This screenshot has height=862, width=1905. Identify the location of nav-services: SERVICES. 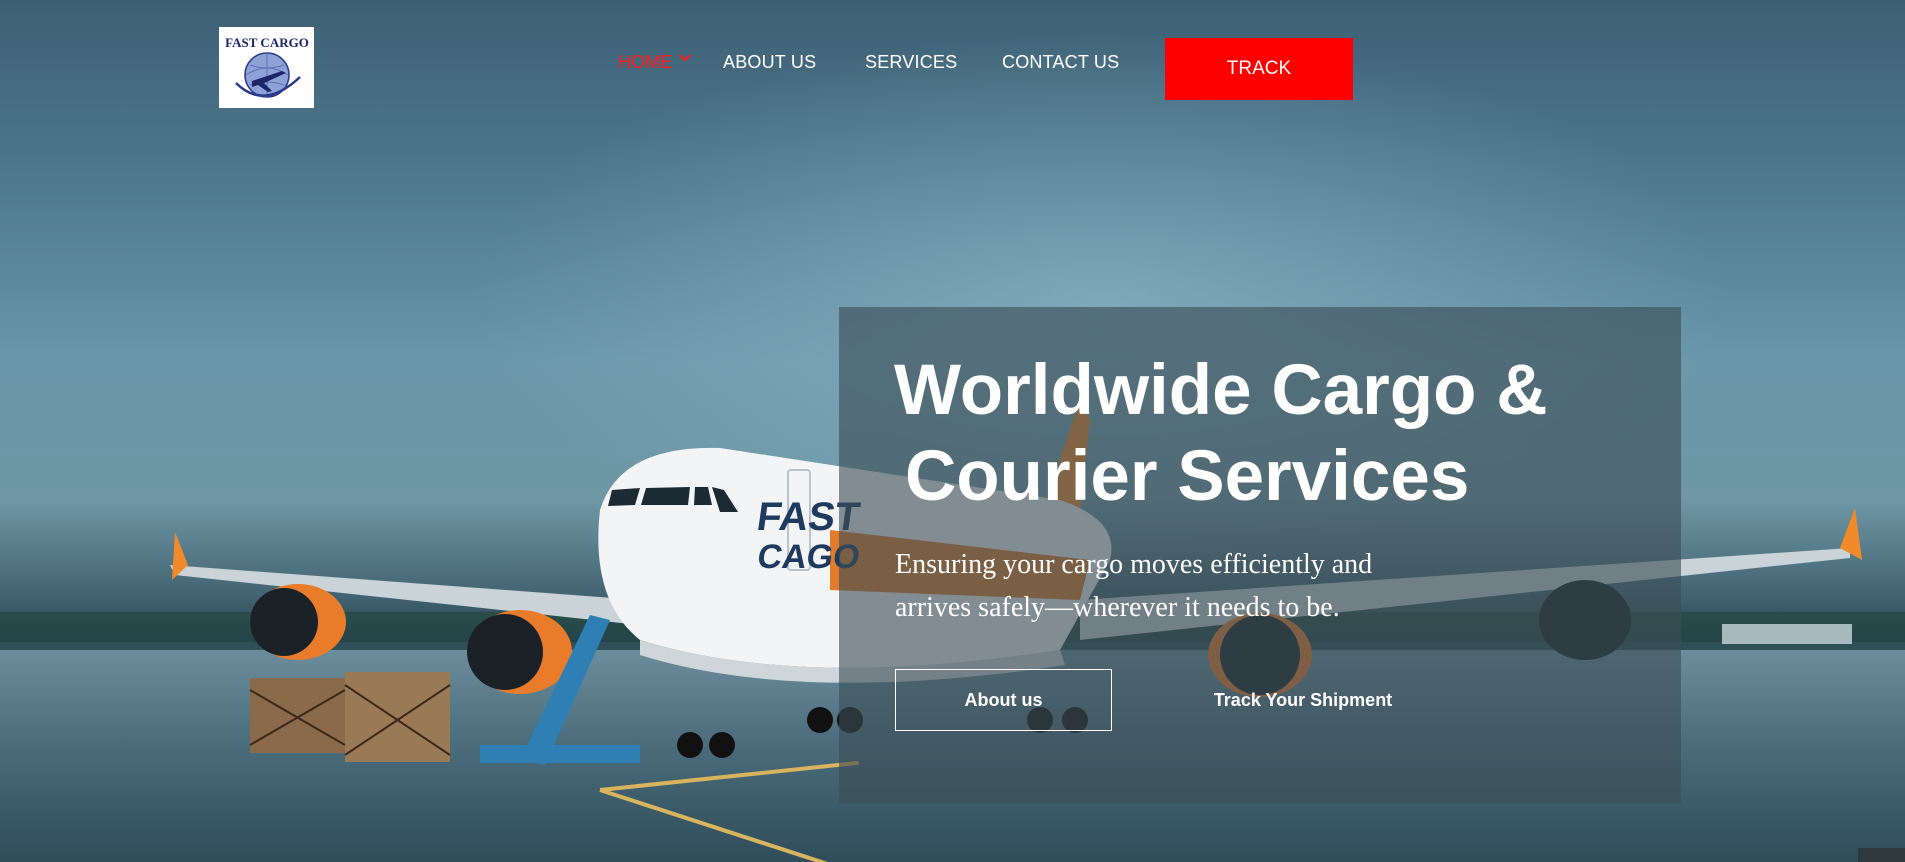
(911, 62).